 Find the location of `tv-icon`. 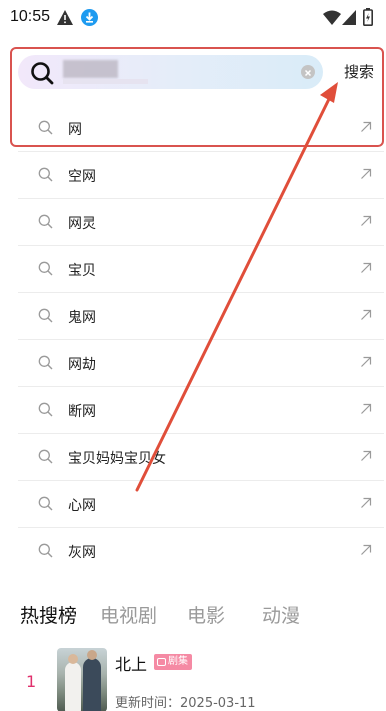

tv-icon is located at coordinates (161, 662).